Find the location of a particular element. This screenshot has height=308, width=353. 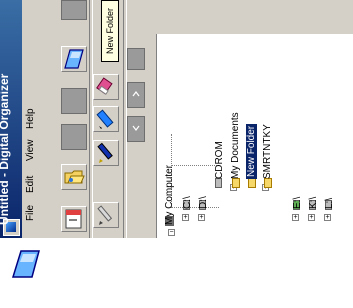

menu-file-label: File is located at coordinates (30, 212).